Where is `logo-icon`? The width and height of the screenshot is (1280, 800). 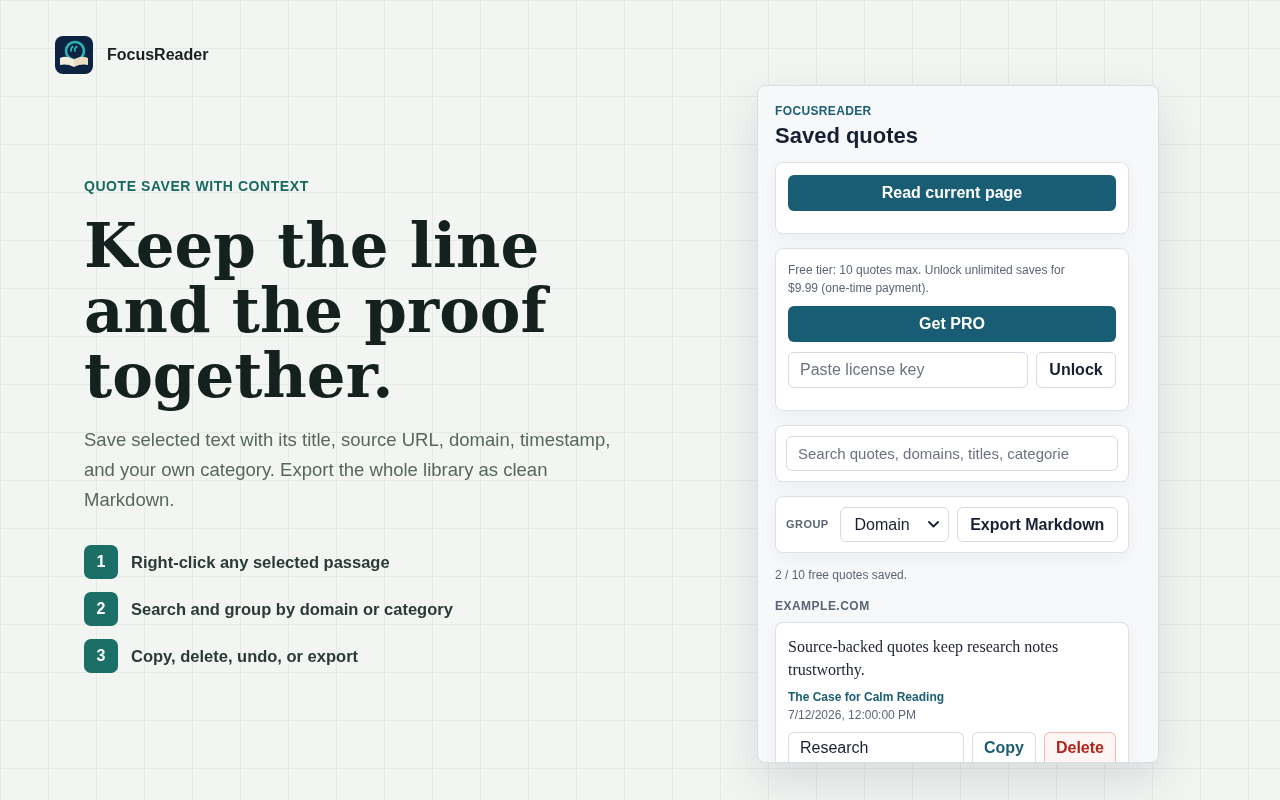 logo-icon is located at coordinates (74, 55).